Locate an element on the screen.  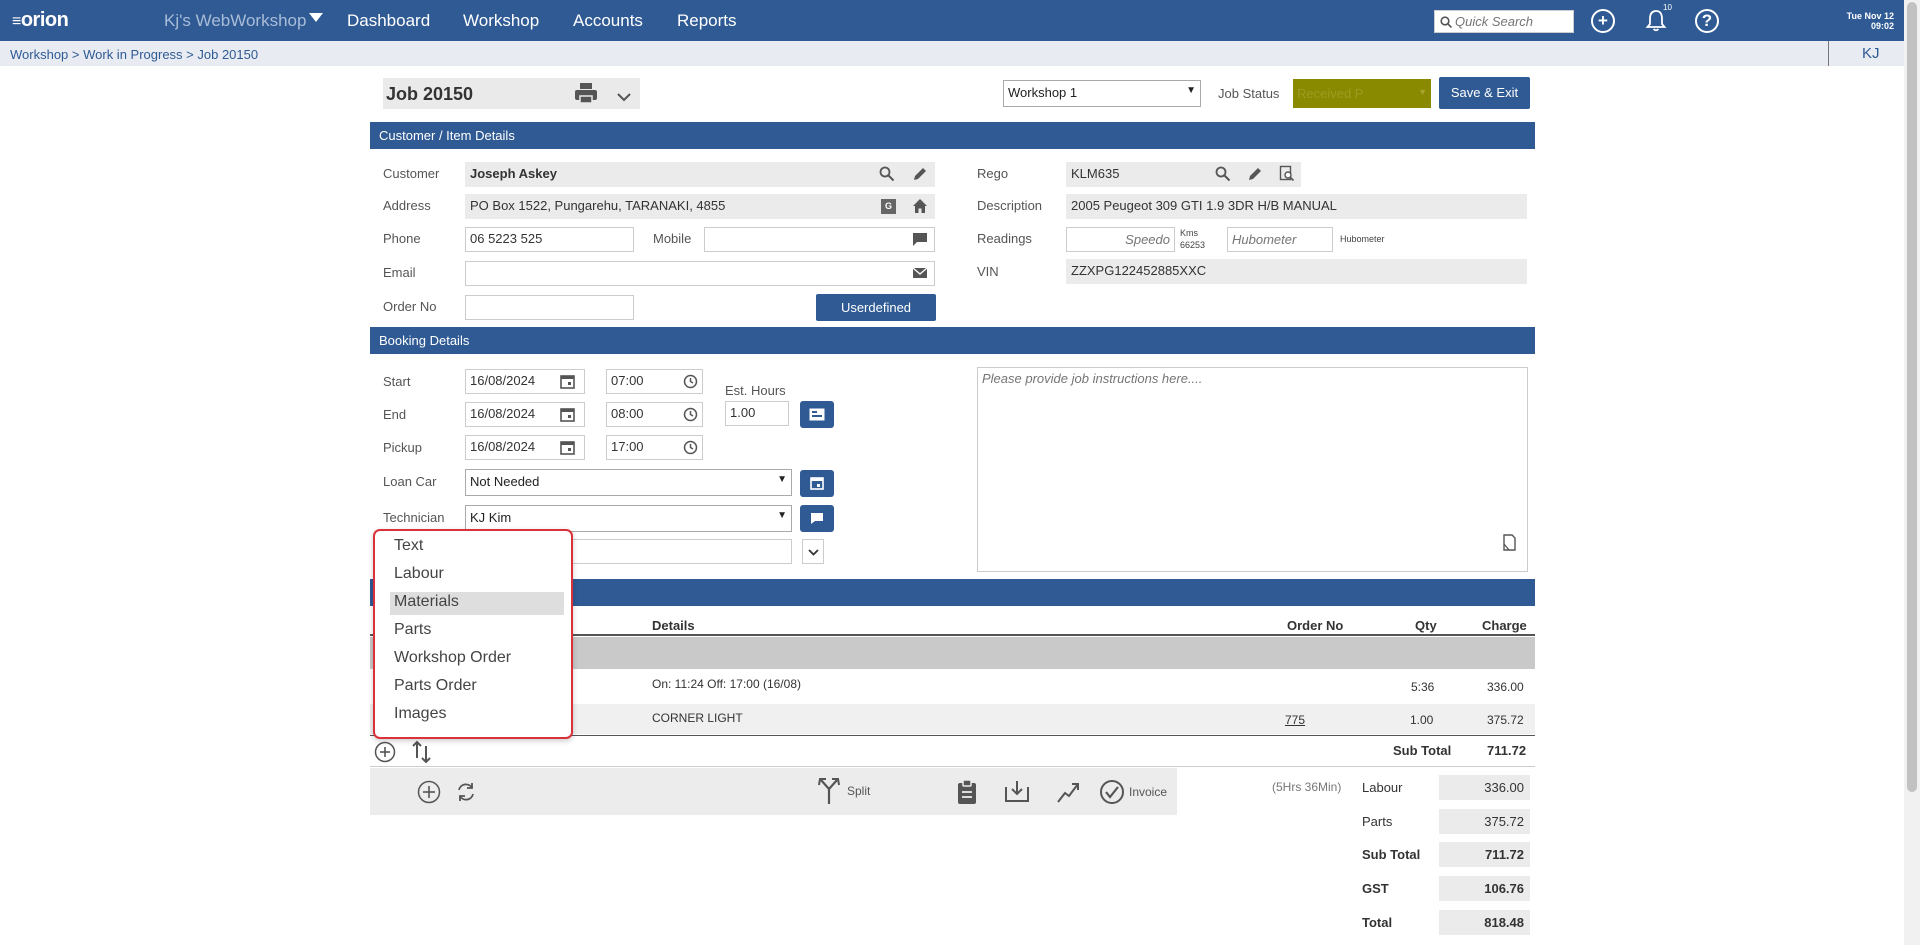
sort-icon is located at coordinates (422, 752).